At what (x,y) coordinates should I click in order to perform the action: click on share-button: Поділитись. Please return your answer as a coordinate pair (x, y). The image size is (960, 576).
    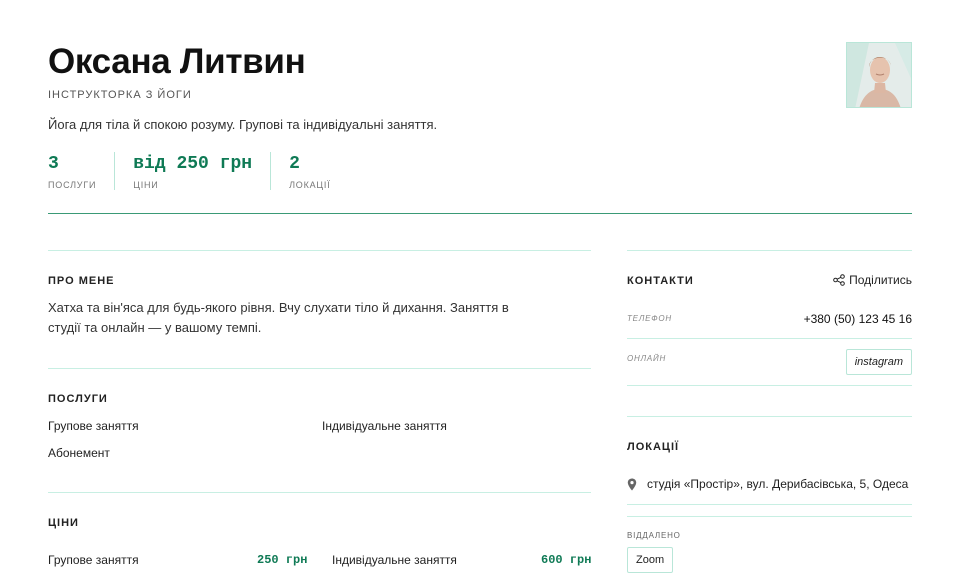
    Looking at the image, I should click on (872, 280).